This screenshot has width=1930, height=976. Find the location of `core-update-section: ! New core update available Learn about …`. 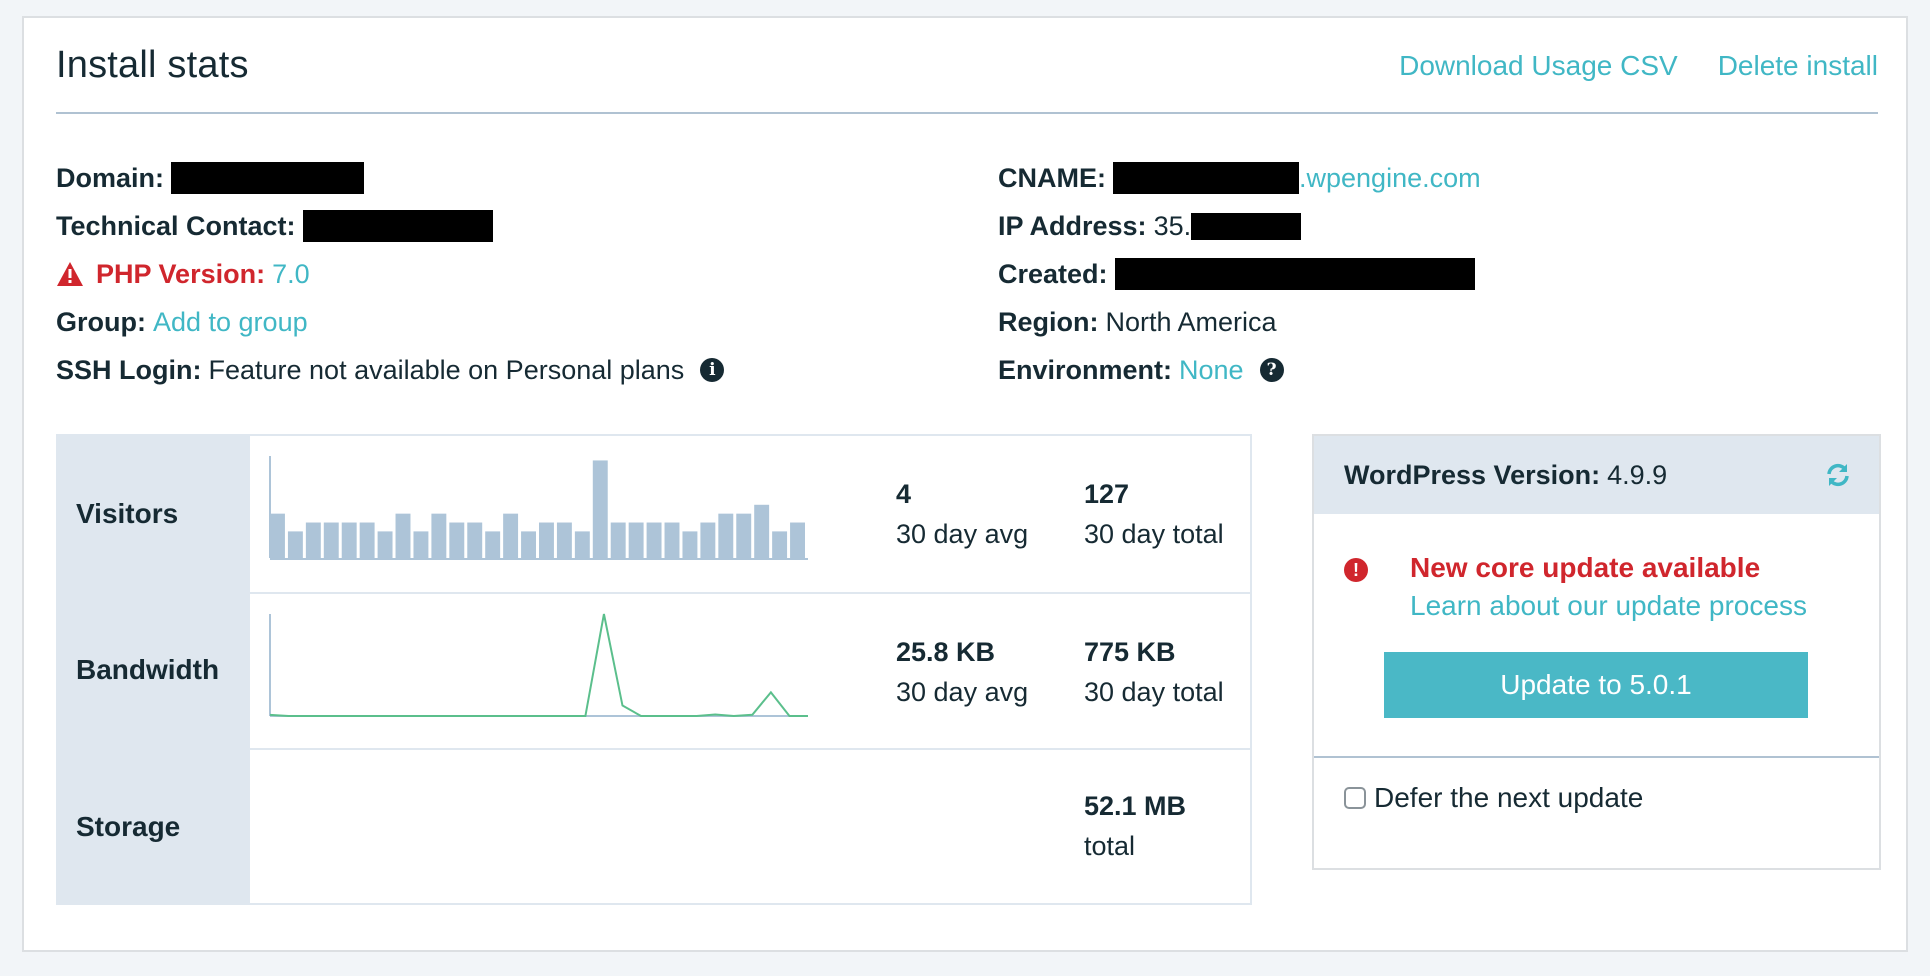

core-update-section: ! New core update available Learn about … is located at coordinates (1596, 636).